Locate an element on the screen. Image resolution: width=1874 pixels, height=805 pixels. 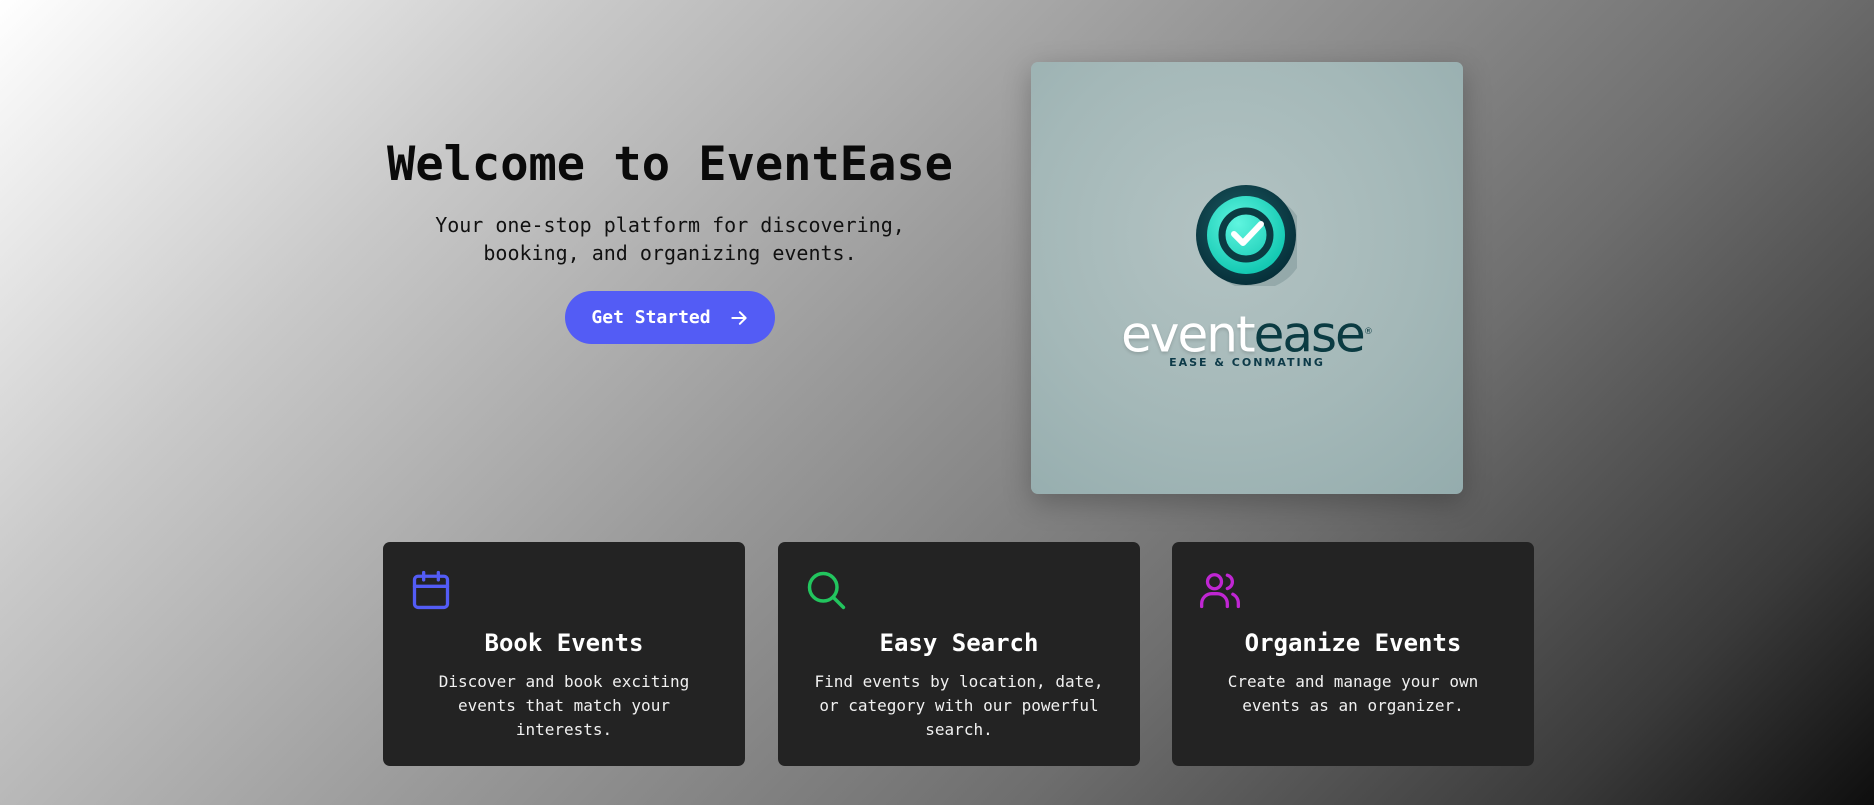
eventease-logo-image: eventease® EASE & CONMATING is located at coordinates (1247, 278).